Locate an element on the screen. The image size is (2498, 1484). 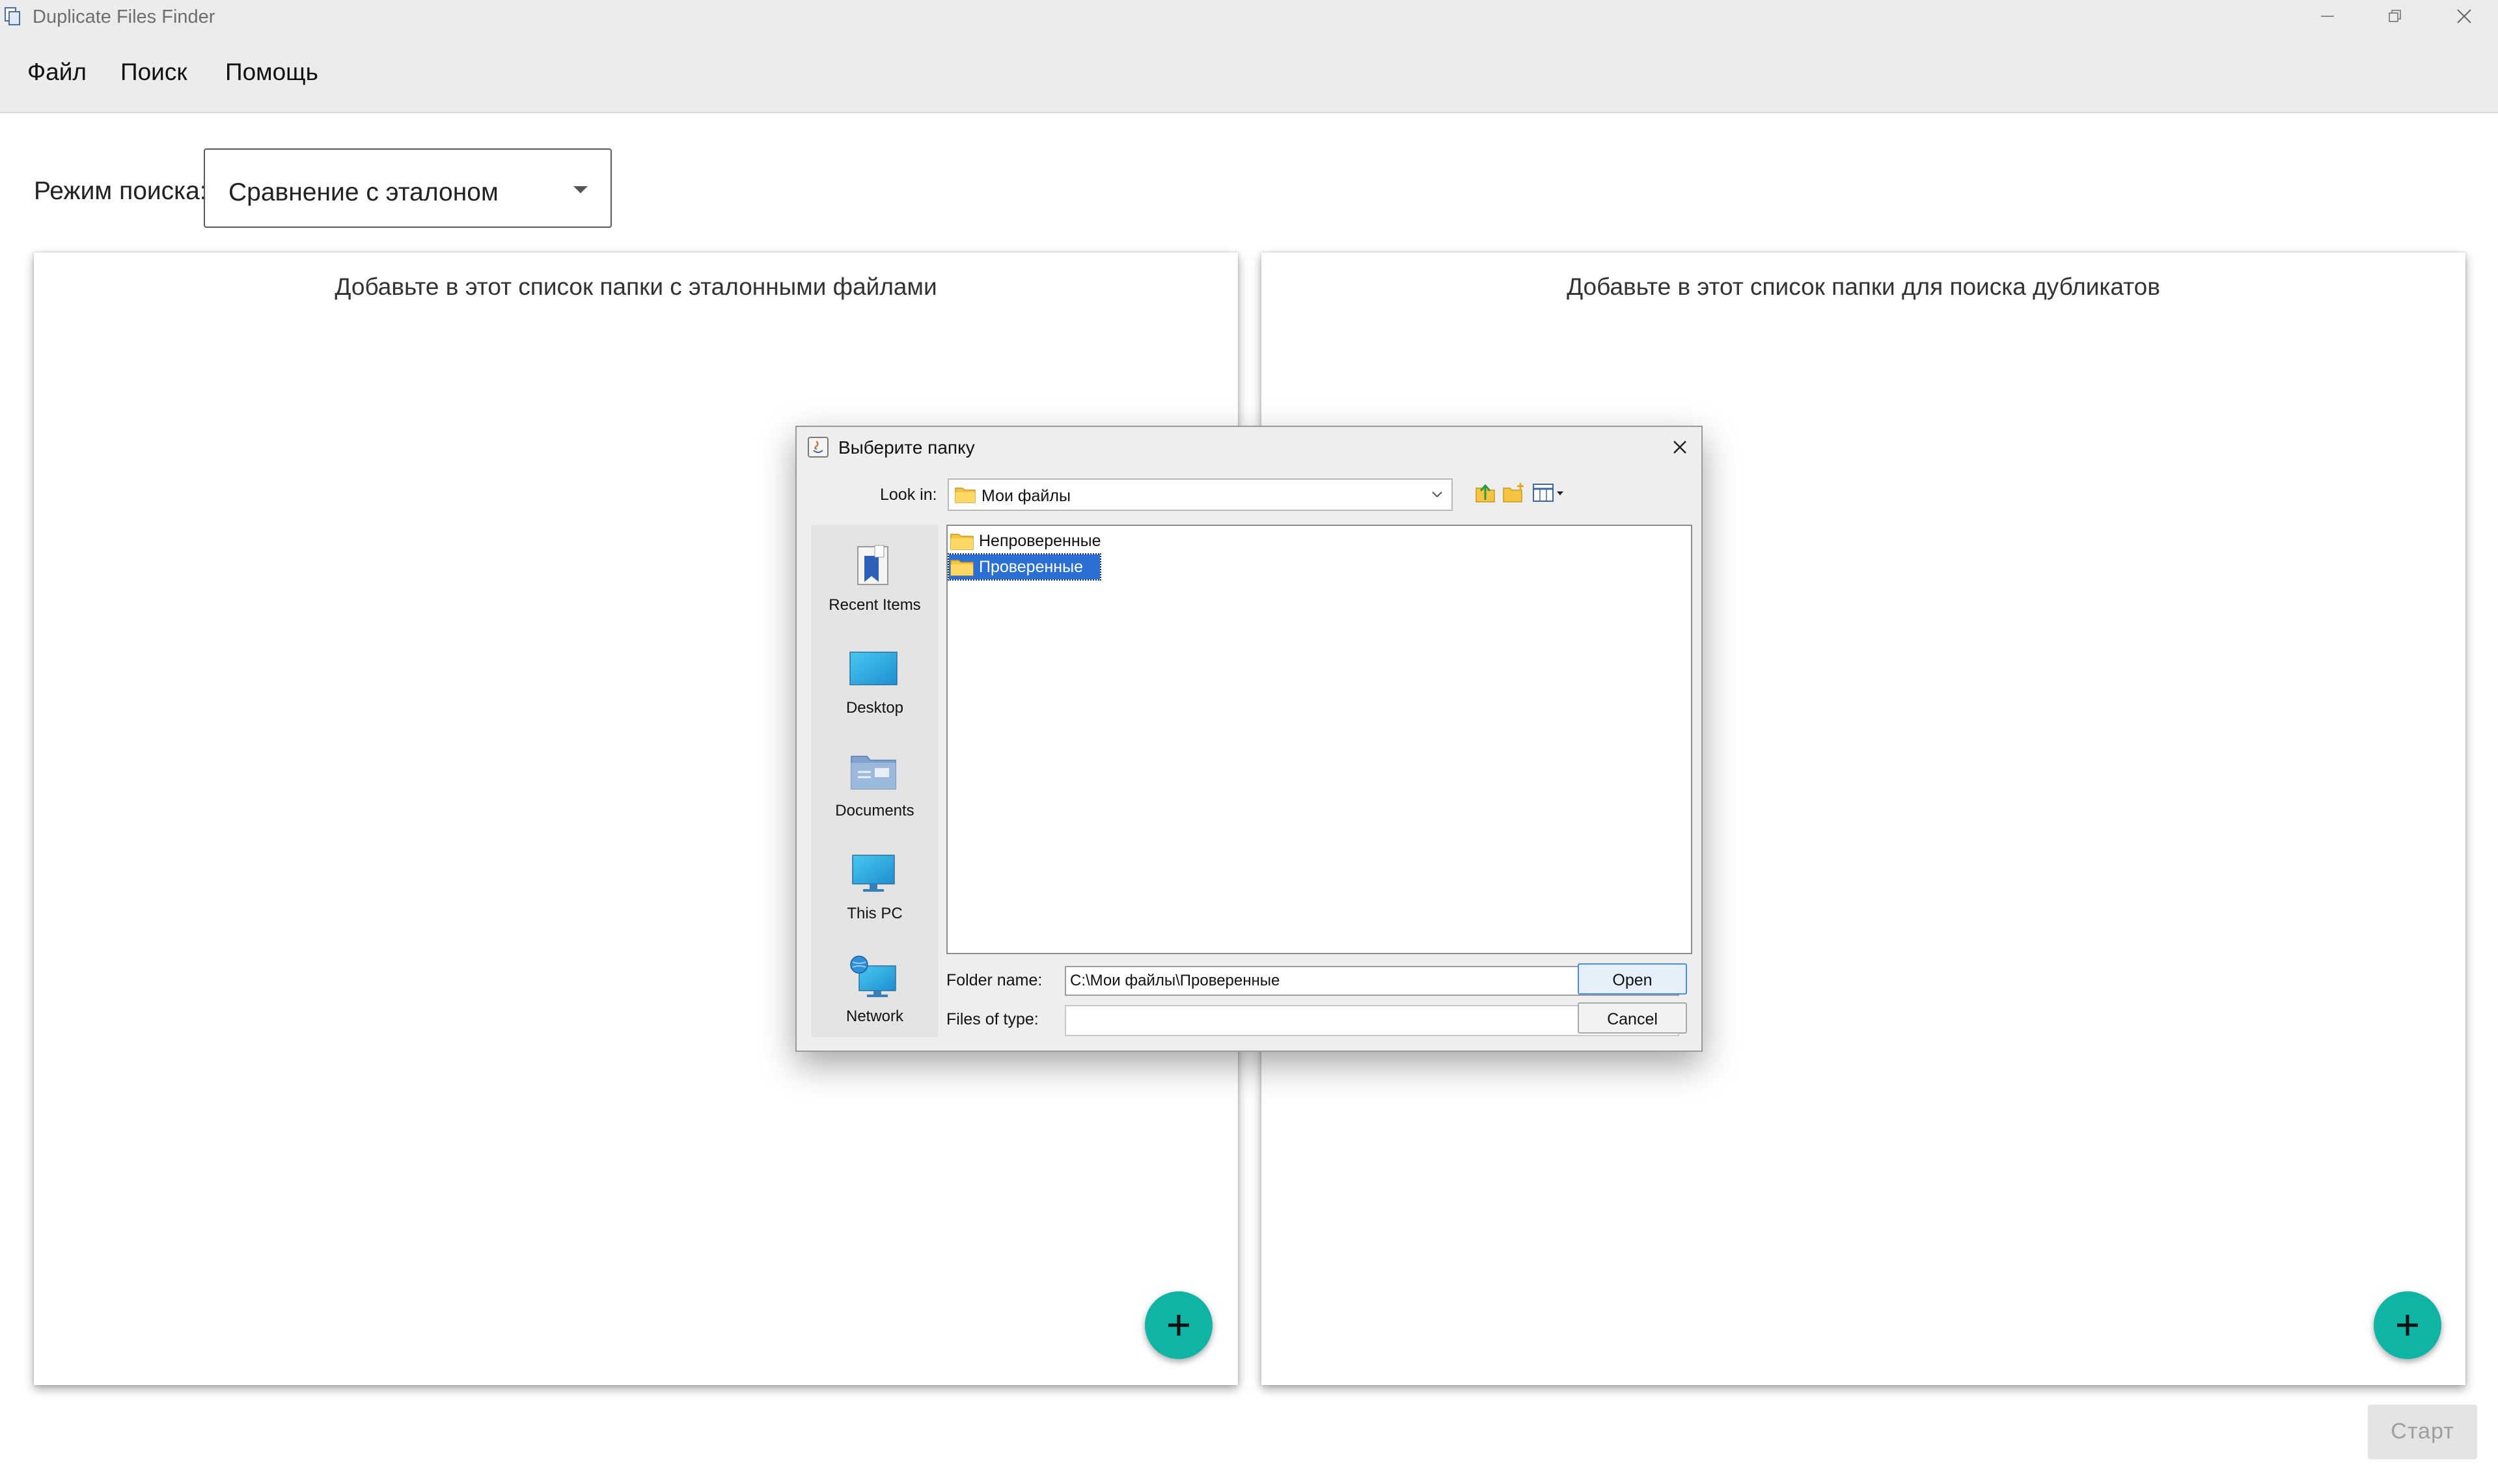
files-of-type-label: Files of type: is located at coordinates (992, 1019).